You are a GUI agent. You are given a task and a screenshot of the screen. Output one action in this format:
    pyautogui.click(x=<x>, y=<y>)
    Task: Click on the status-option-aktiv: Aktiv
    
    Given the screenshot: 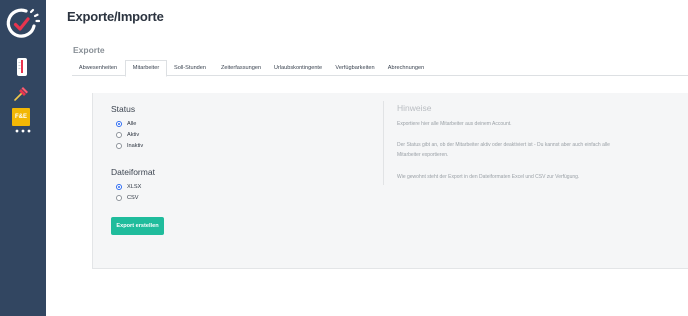 What is the action you would take?
    pyautogui.click(x=127, y=135)
    